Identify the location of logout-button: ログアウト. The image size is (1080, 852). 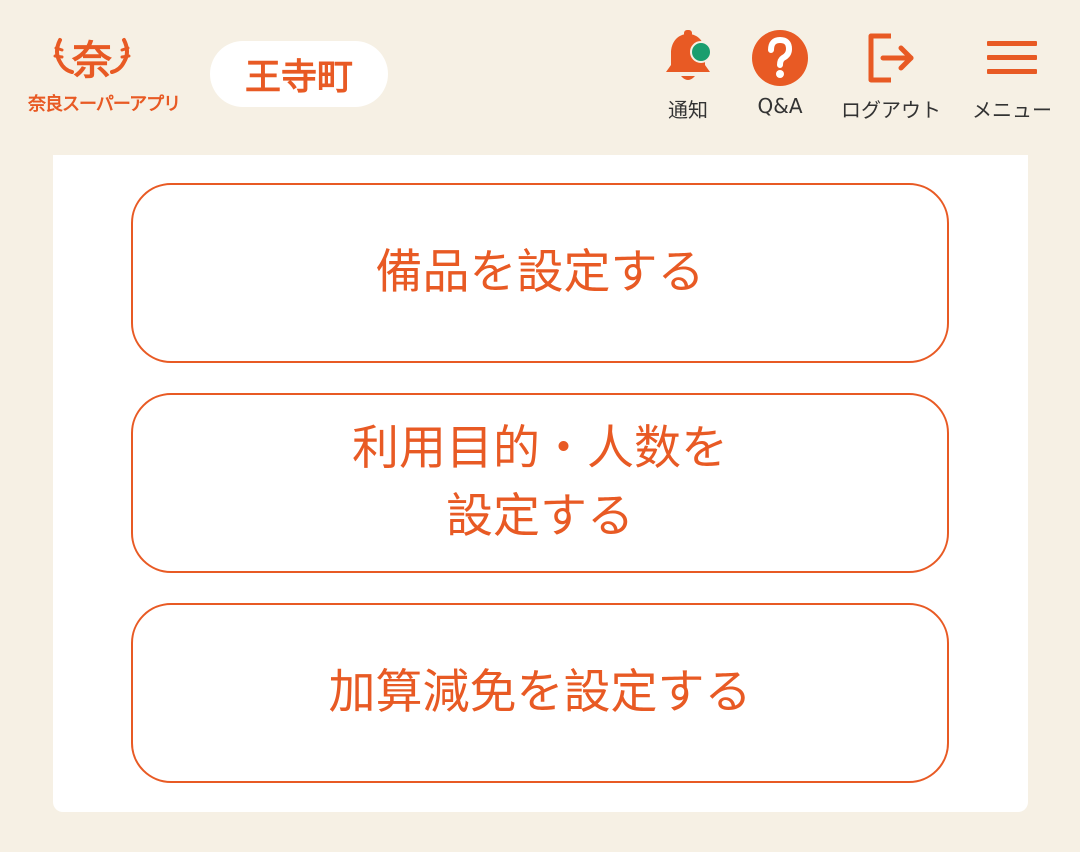
(891, 78).